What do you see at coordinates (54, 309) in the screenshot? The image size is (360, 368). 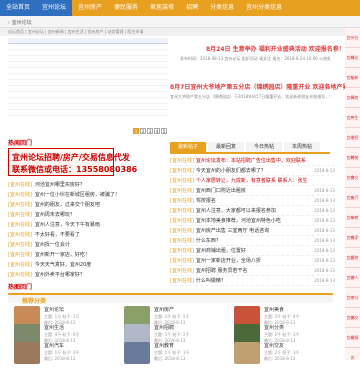 I see `recommend-name: 宜州论坛` at bounding box center [54, 309].